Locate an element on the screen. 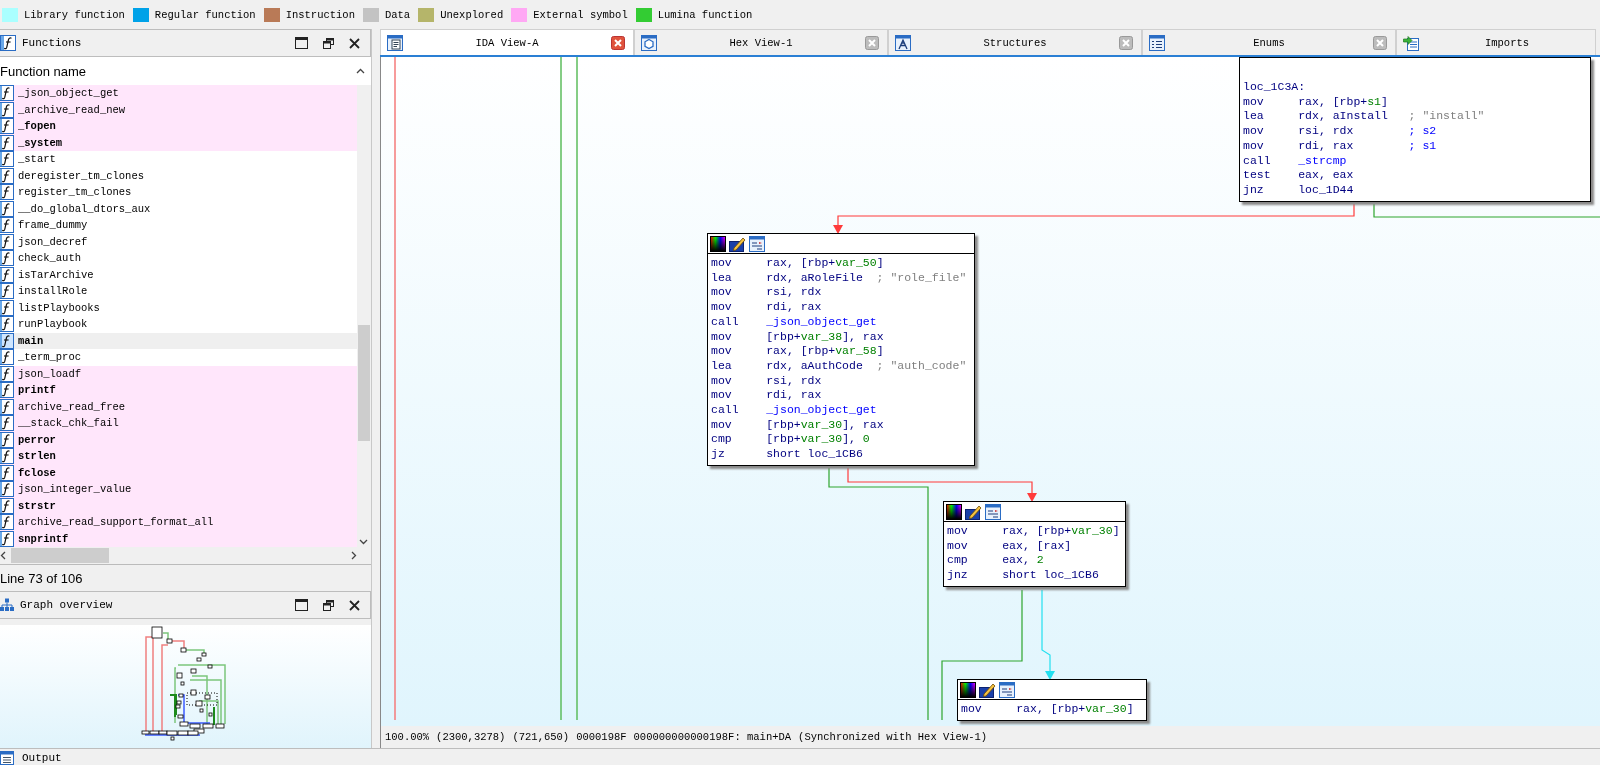 This screenshot has width=1600, height=765. instruction-line: jnz loc_1D44 is located at coordinates (1298, 190).